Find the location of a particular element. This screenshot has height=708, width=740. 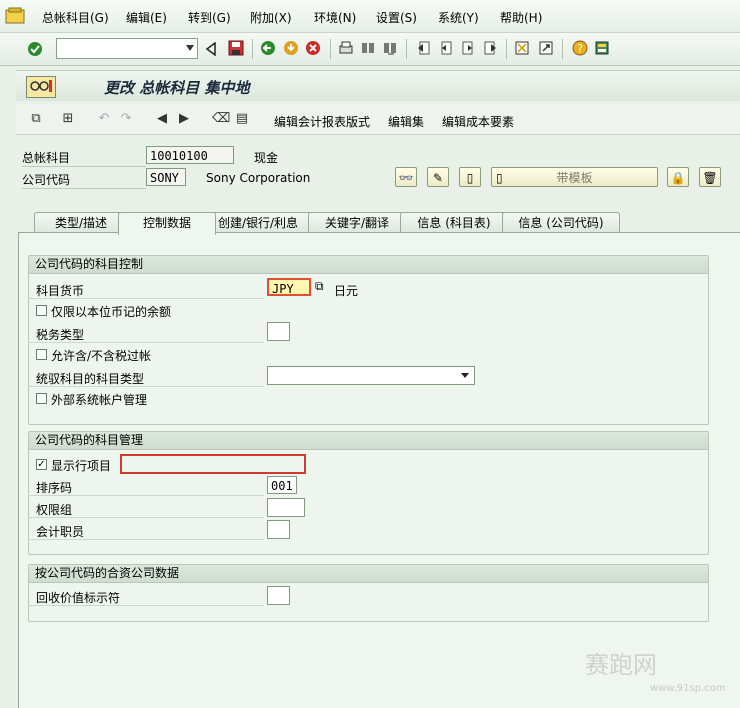

previous-entry-icon: ◀ is located at coordinates (162, 119).